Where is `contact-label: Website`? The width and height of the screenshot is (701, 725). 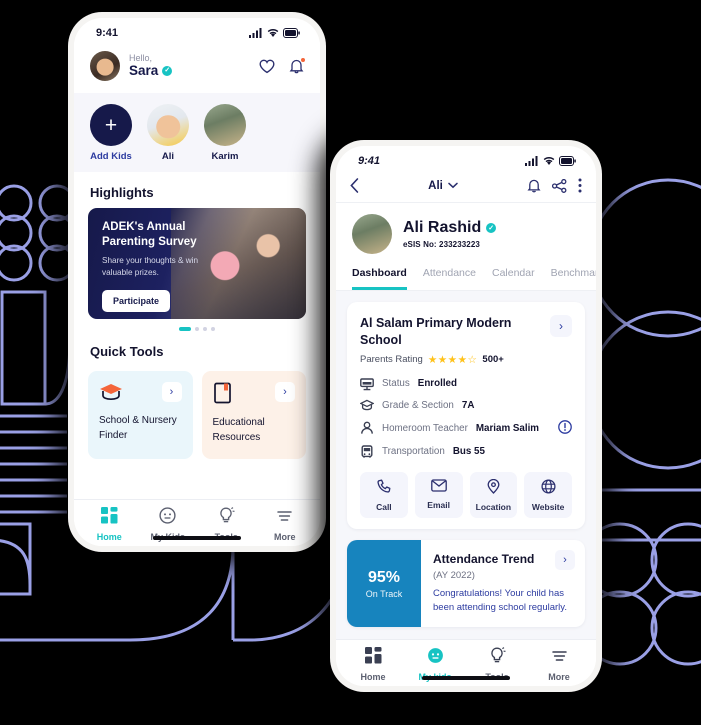 contact-label: Website is located at coordinates (548, 506).